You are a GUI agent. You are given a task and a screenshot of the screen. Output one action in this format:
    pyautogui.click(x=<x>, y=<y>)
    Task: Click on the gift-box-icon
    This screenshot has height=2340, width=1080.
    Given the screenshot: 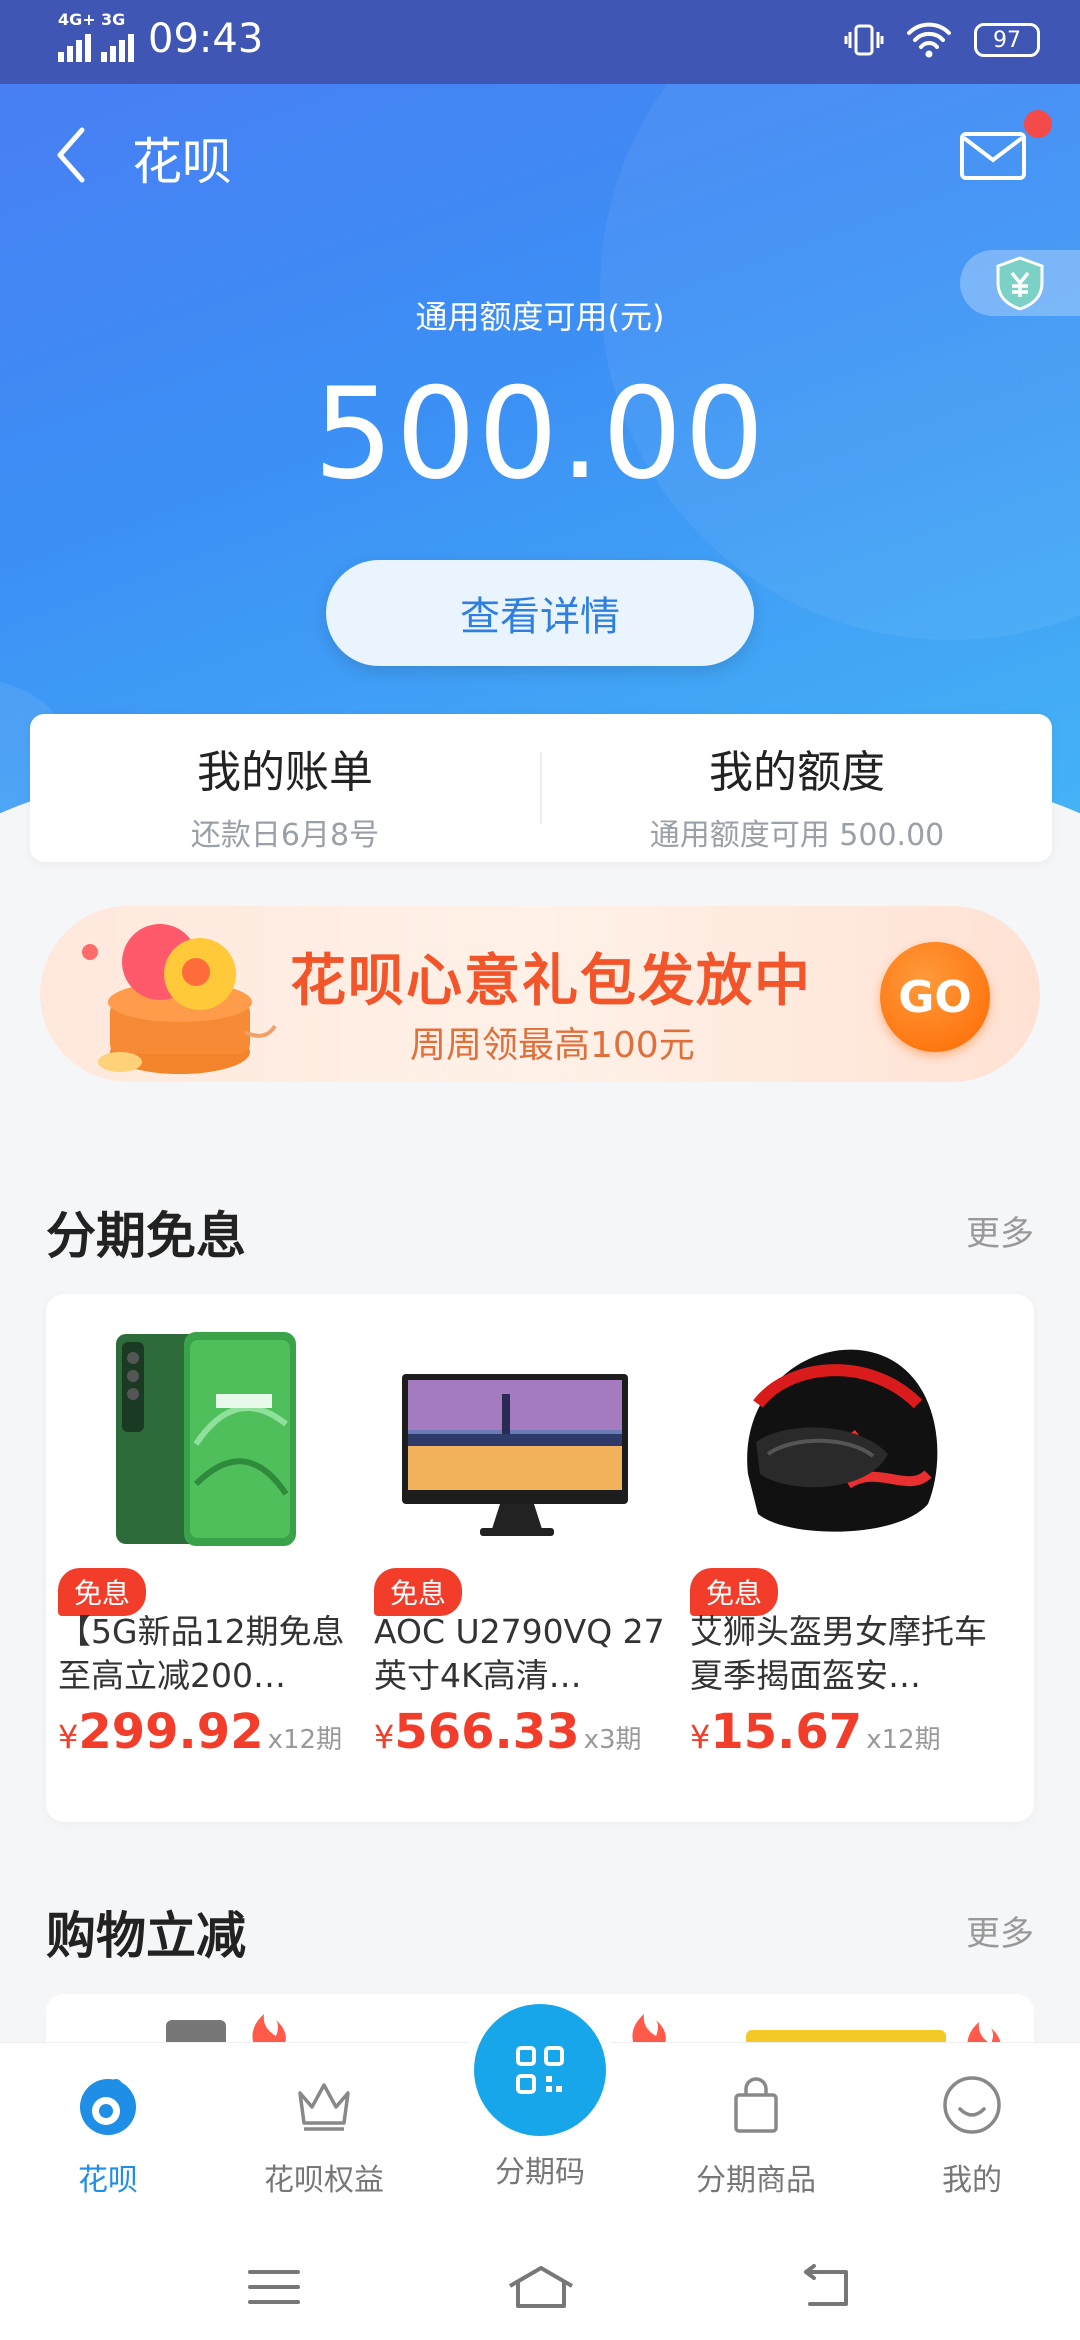 What is the action you would take?
    pyautogui.click(x=179, y=999)
    